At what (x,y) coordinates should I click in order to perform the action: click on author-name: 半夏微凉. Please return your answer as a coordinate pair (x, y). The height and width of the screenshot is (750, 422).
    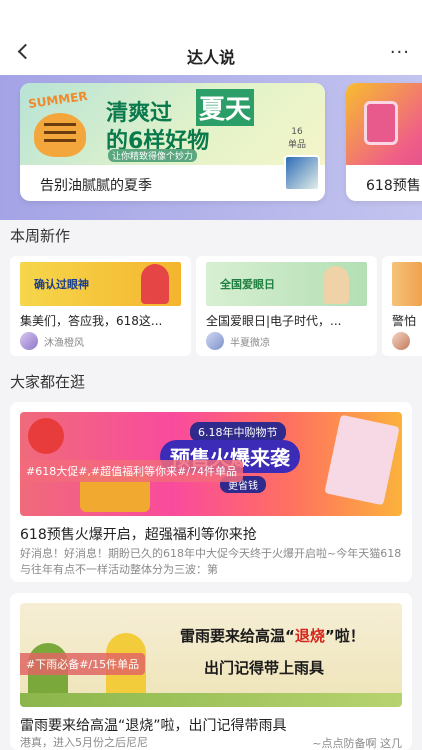
    Looking at the image, I should click on (250, 343).